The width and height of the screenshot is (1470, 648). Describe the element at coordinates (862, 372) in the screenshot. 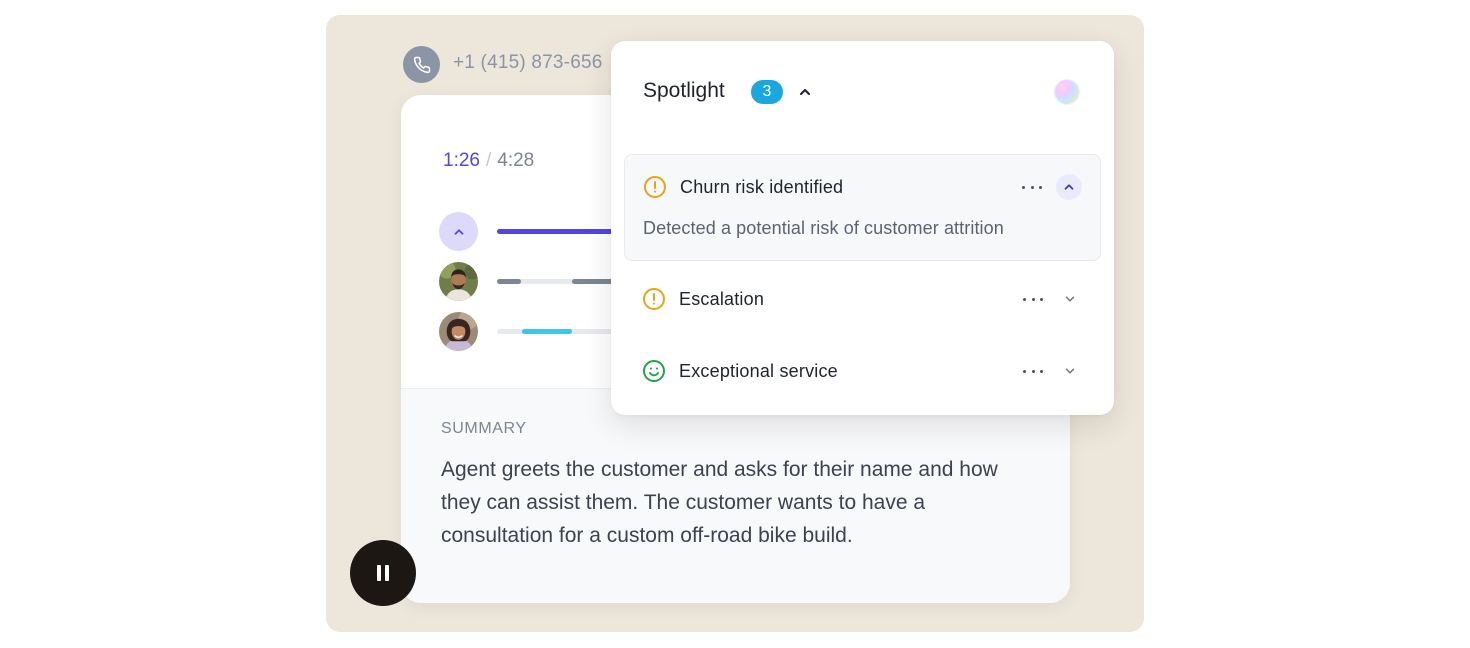

I see `spotlight-item-exceptional-service: Exceptional service` at that location.